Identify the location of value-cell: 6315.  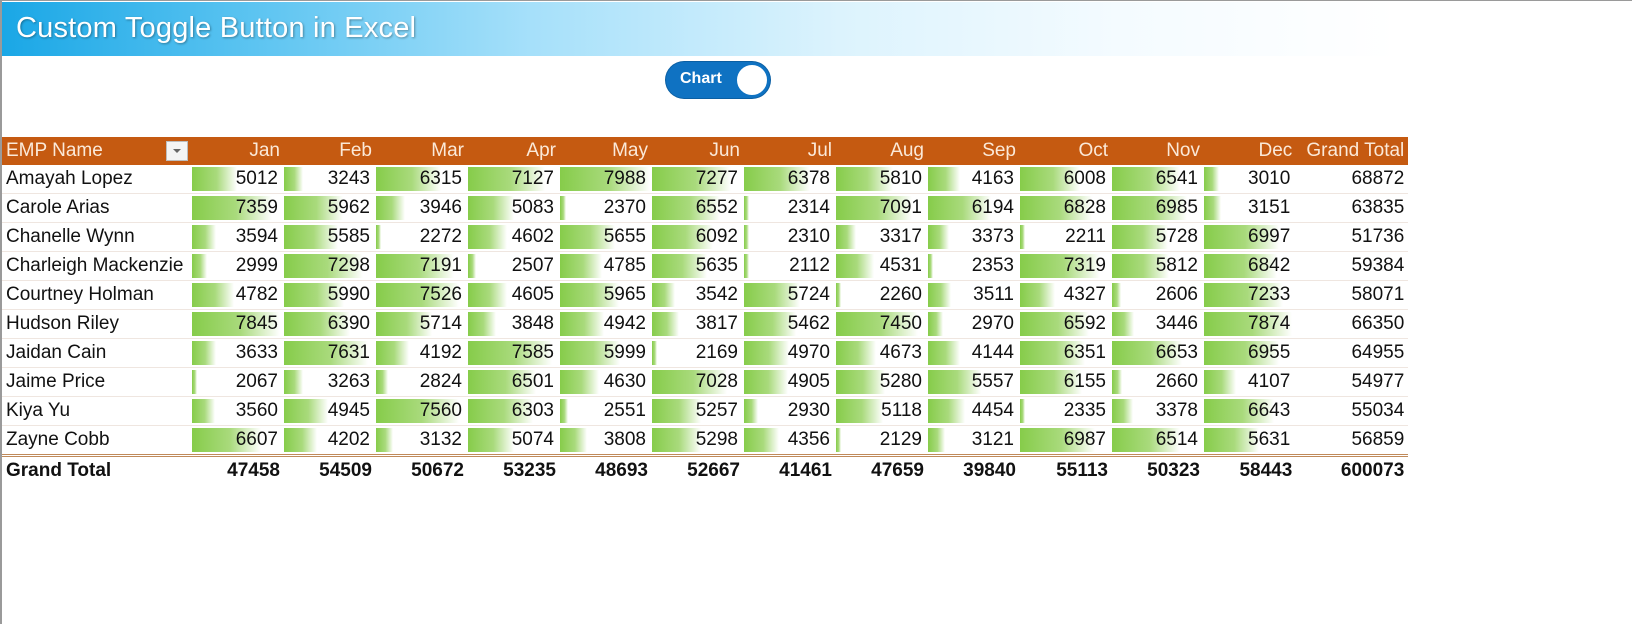
(422, 179).